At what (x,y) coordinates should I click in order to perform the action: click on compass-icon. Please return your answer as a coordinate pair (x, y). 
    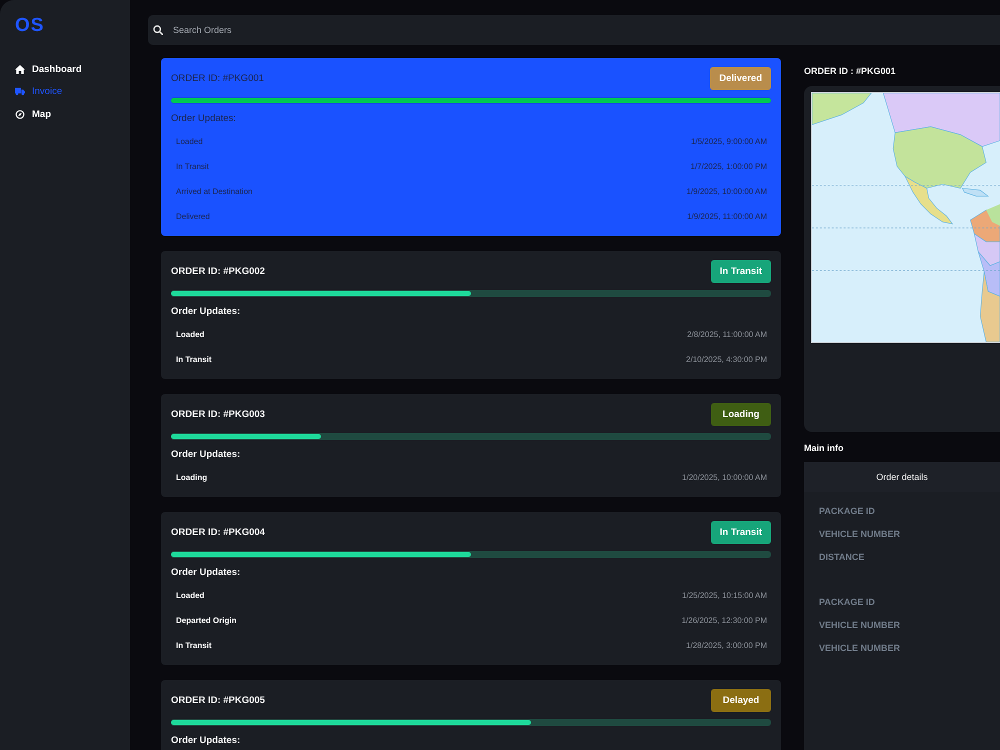
    Looking at the image, I should click on (20, 114).